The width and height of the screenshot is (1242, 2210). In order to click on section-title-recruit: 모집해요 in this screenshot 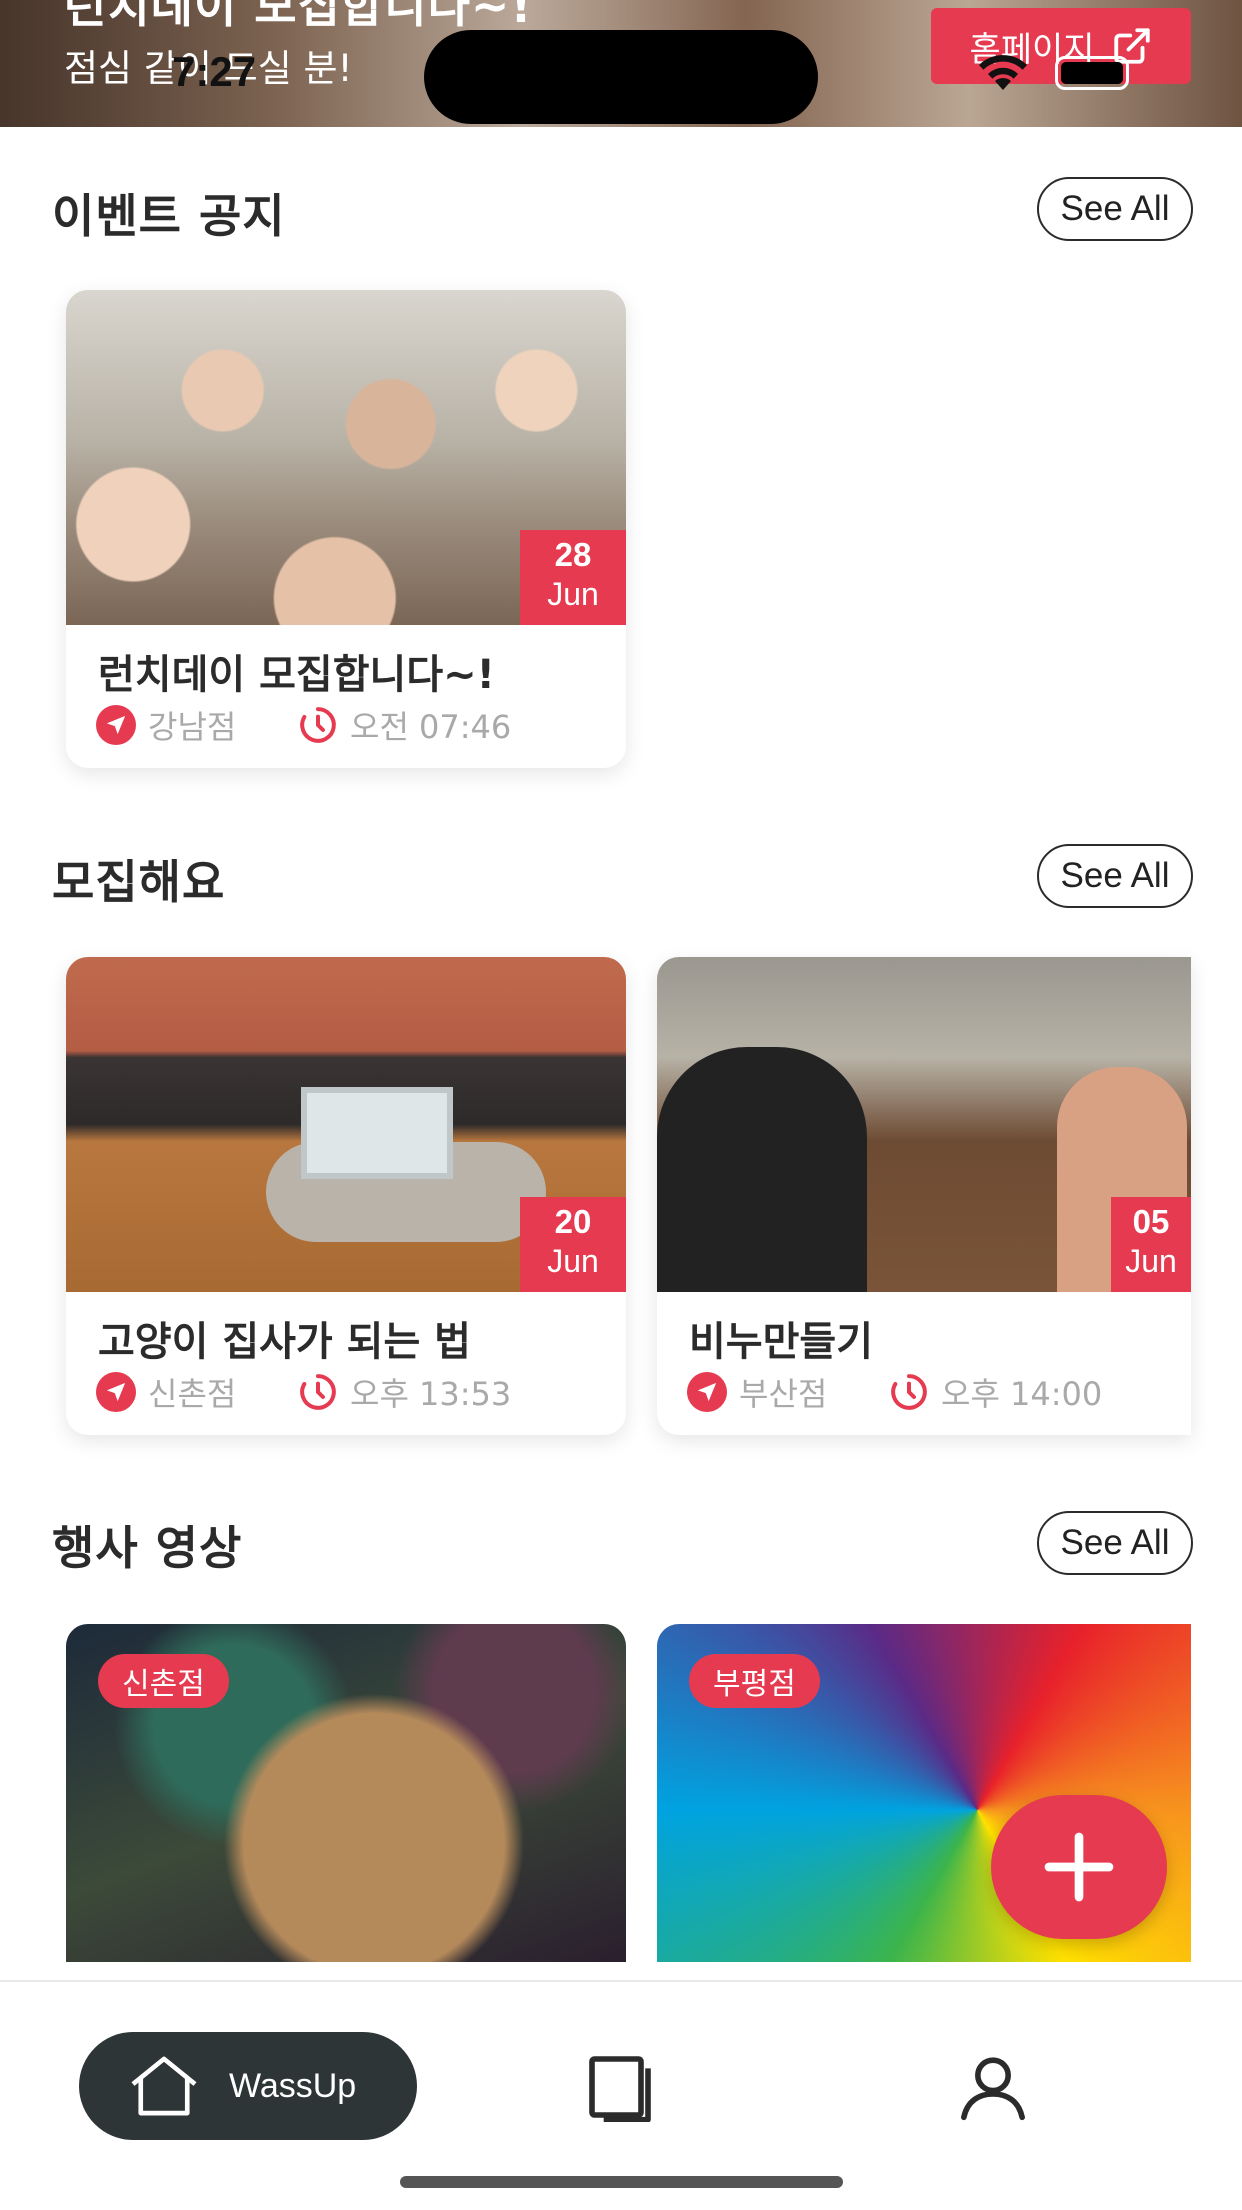, I will do `click(139, 882)`.